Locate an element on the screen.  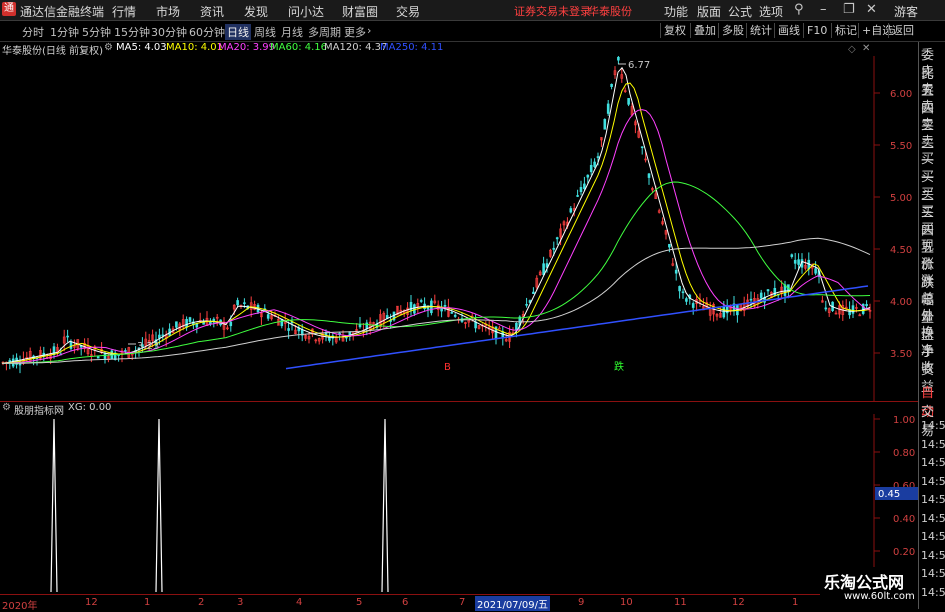
multi-stock-button: 多股 is located at coordinates (732, 30).